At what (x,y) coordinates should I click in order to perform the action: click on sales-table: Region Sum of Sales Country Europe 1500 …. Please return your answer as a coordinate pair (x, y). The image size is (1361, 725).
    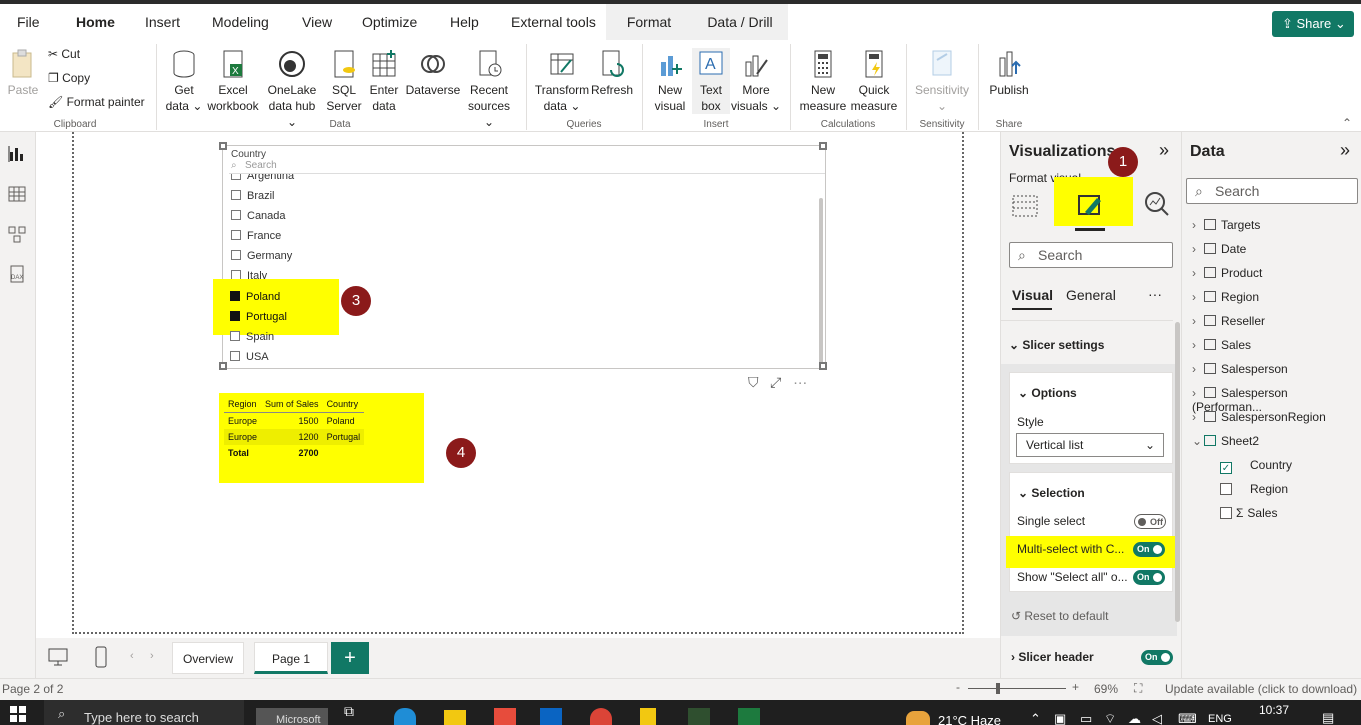
    Looking at the image, I should click on (294, 428).